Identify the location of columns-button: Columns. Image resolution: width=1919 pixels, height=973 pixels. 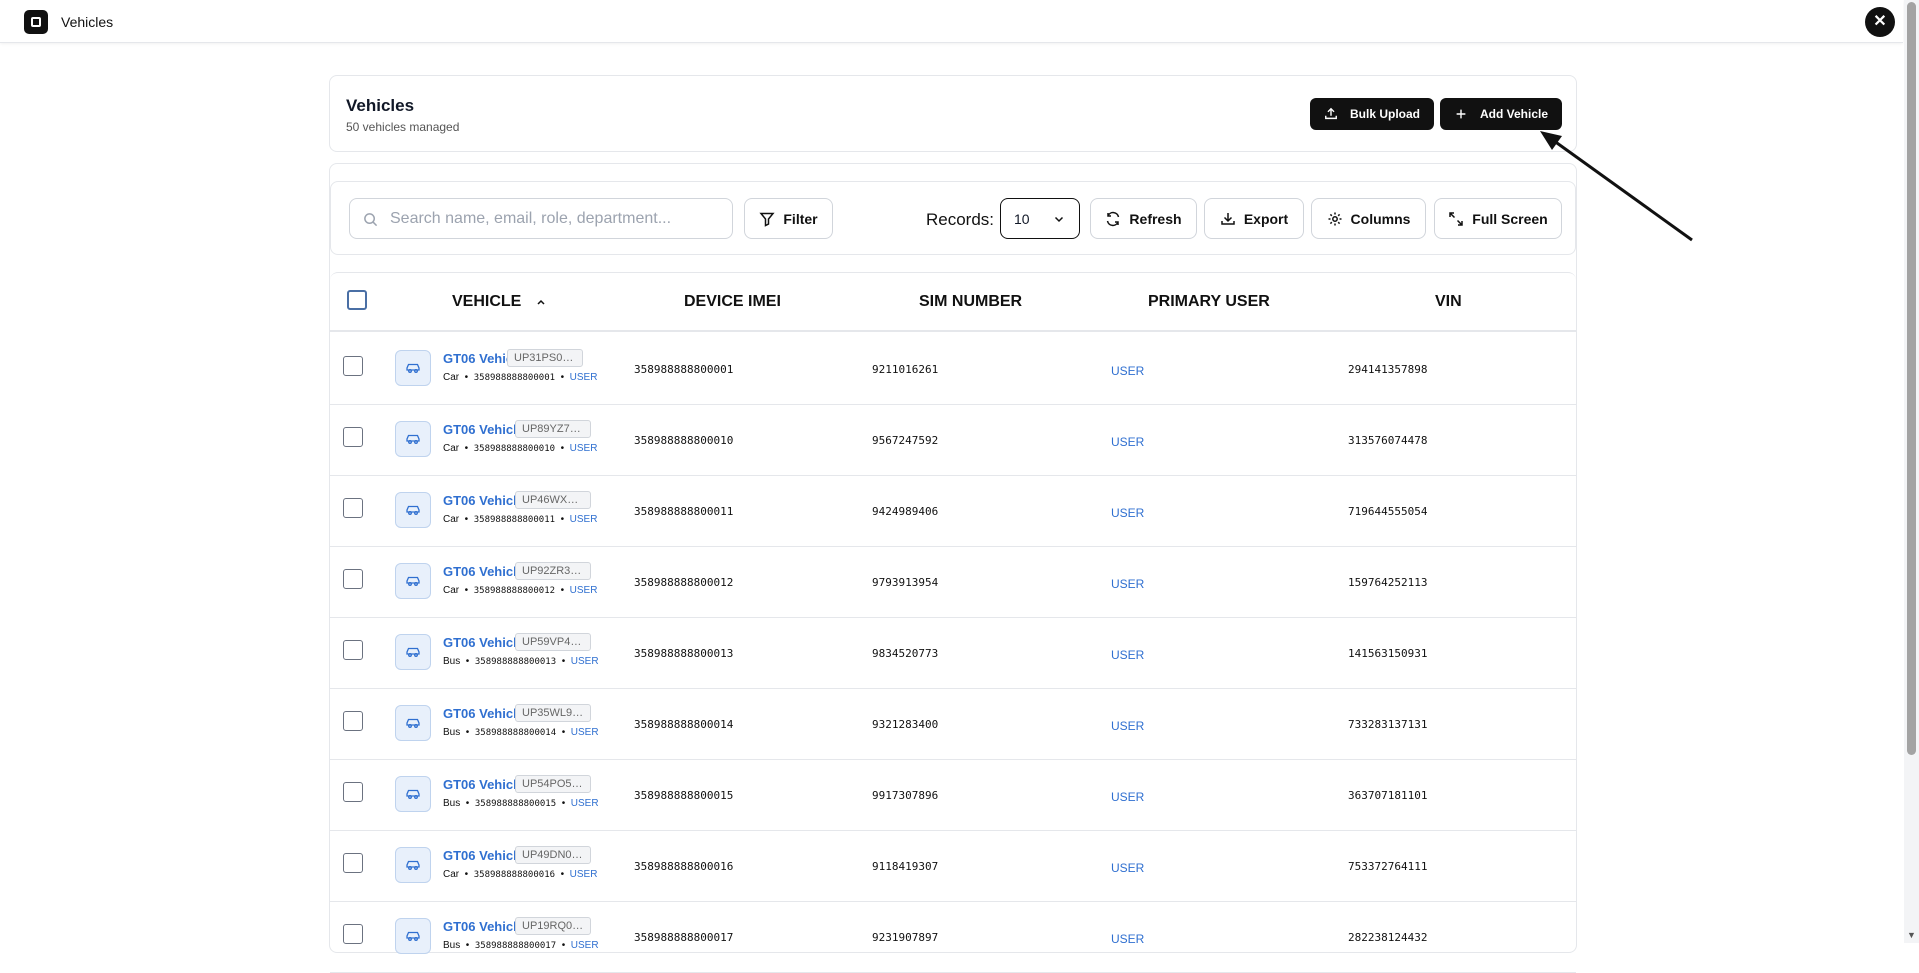
(1368, 218).